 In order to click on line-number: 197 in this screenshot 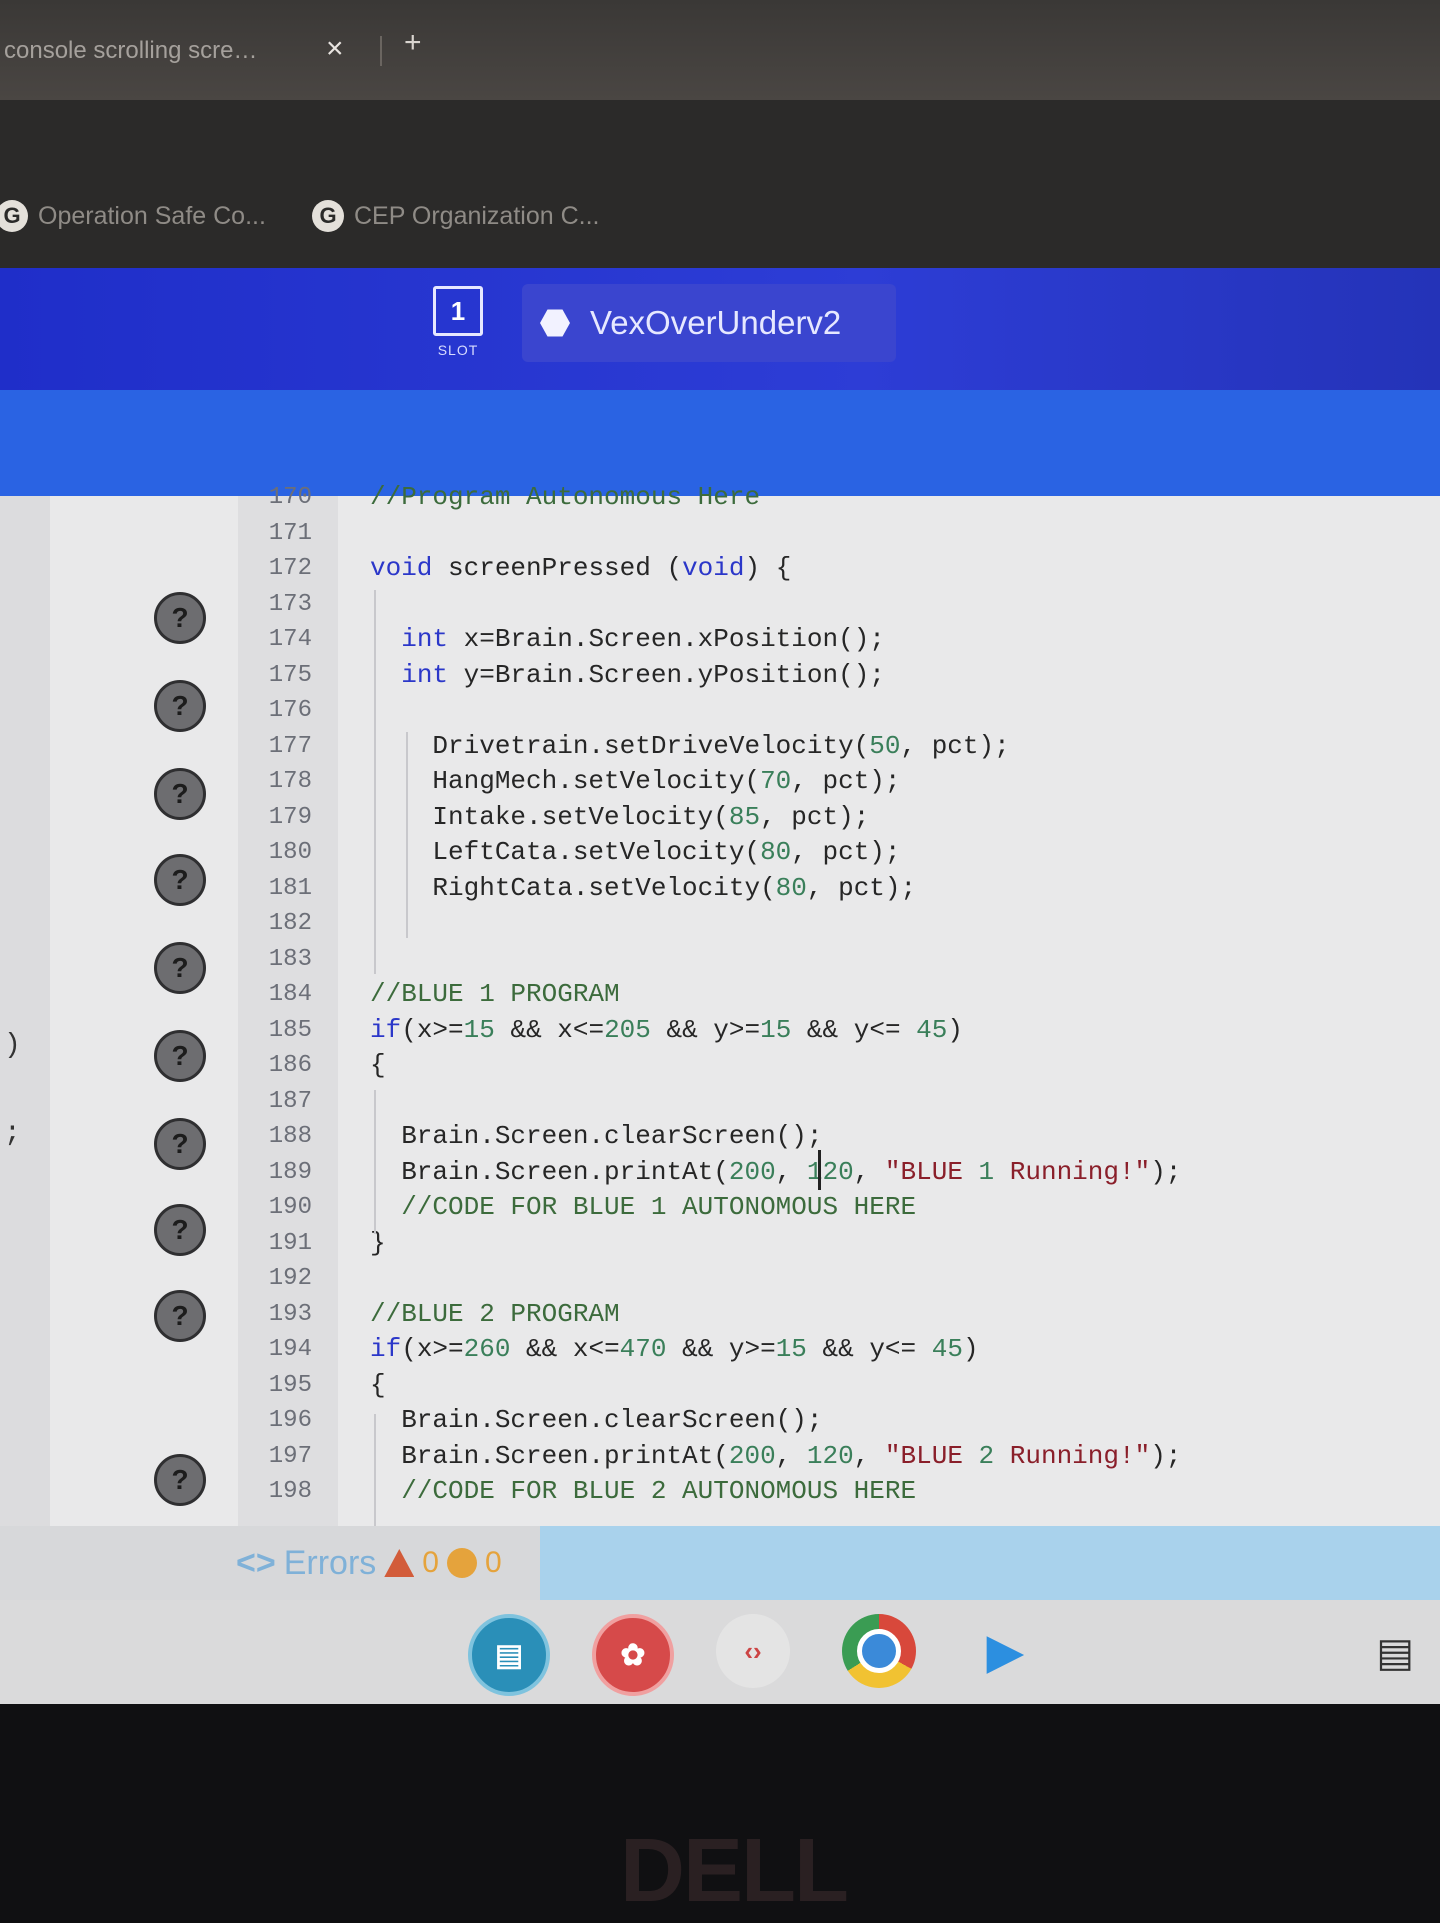, I will do `click(290, 1456)`.